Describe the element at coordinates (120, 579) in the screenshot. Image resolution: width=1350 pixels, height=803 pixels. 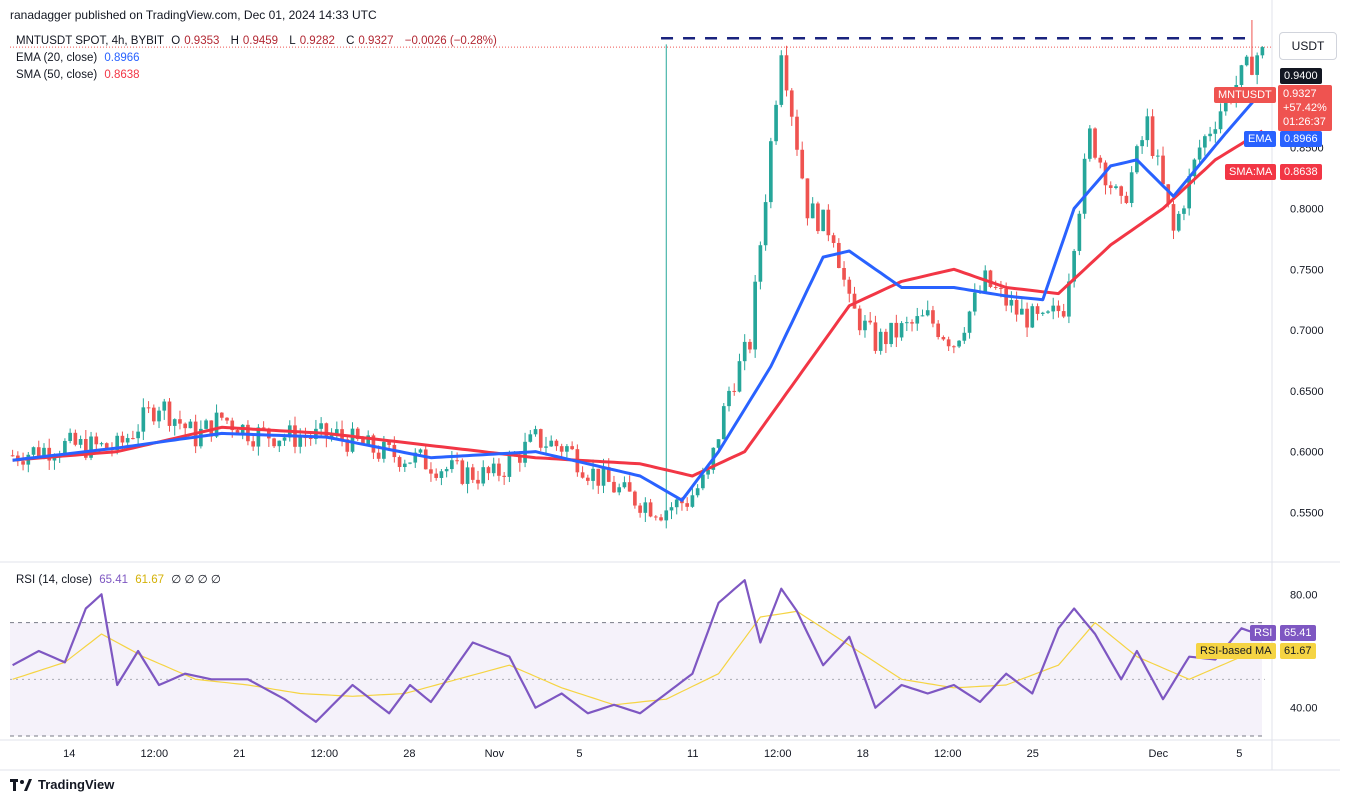
I see `rsi-legend: RSI (14, close) 65.41 61.67 ∅ ∅ ∅ ∅` at that location.